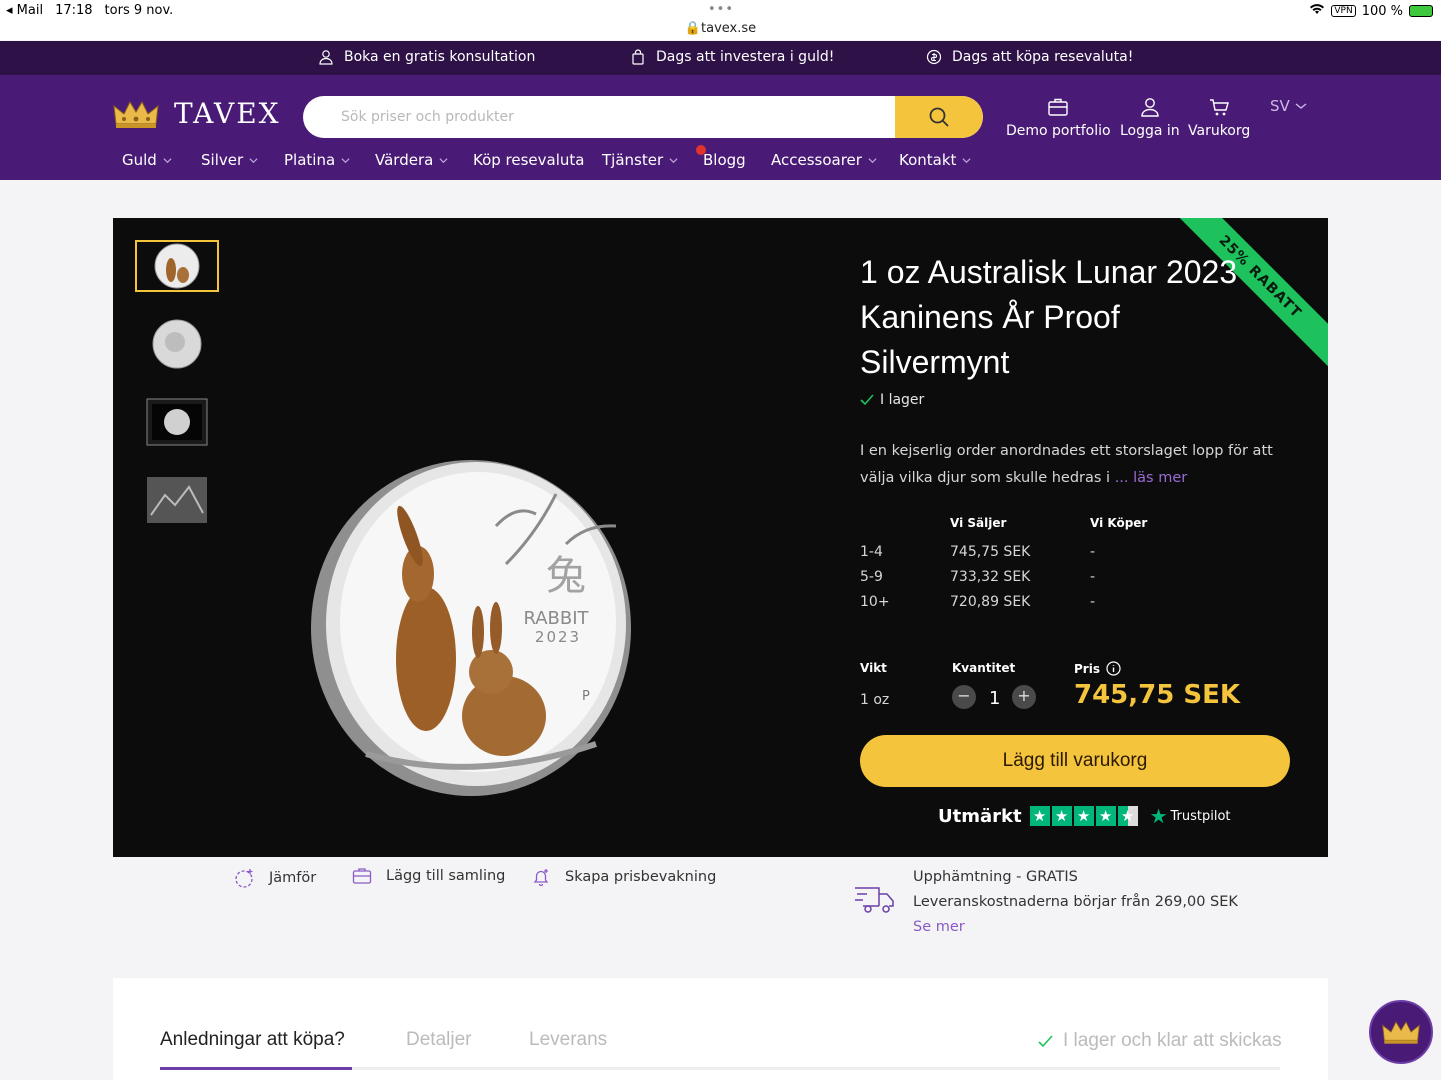 This screenshot has height=1080, width=1441. I want to click on trustpilot-stars: ★ ★ ★ ★ ★, so click(1083, 816).